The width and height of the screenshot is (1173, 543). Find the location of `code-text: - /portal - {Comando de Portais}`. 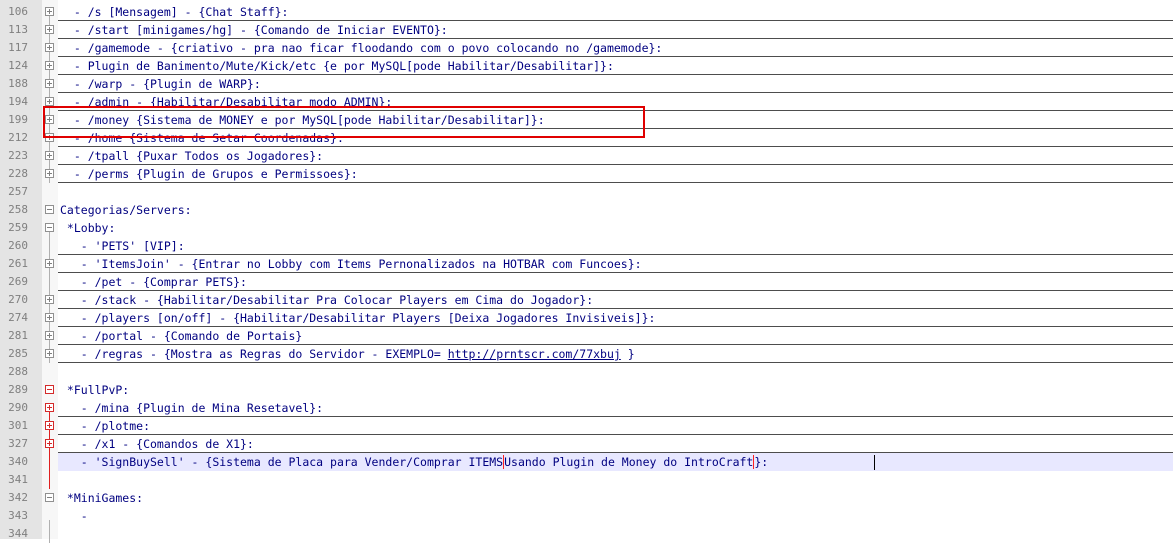

code-text: - /portal - {Comando de Portais} is located at coordinates (181, 336).